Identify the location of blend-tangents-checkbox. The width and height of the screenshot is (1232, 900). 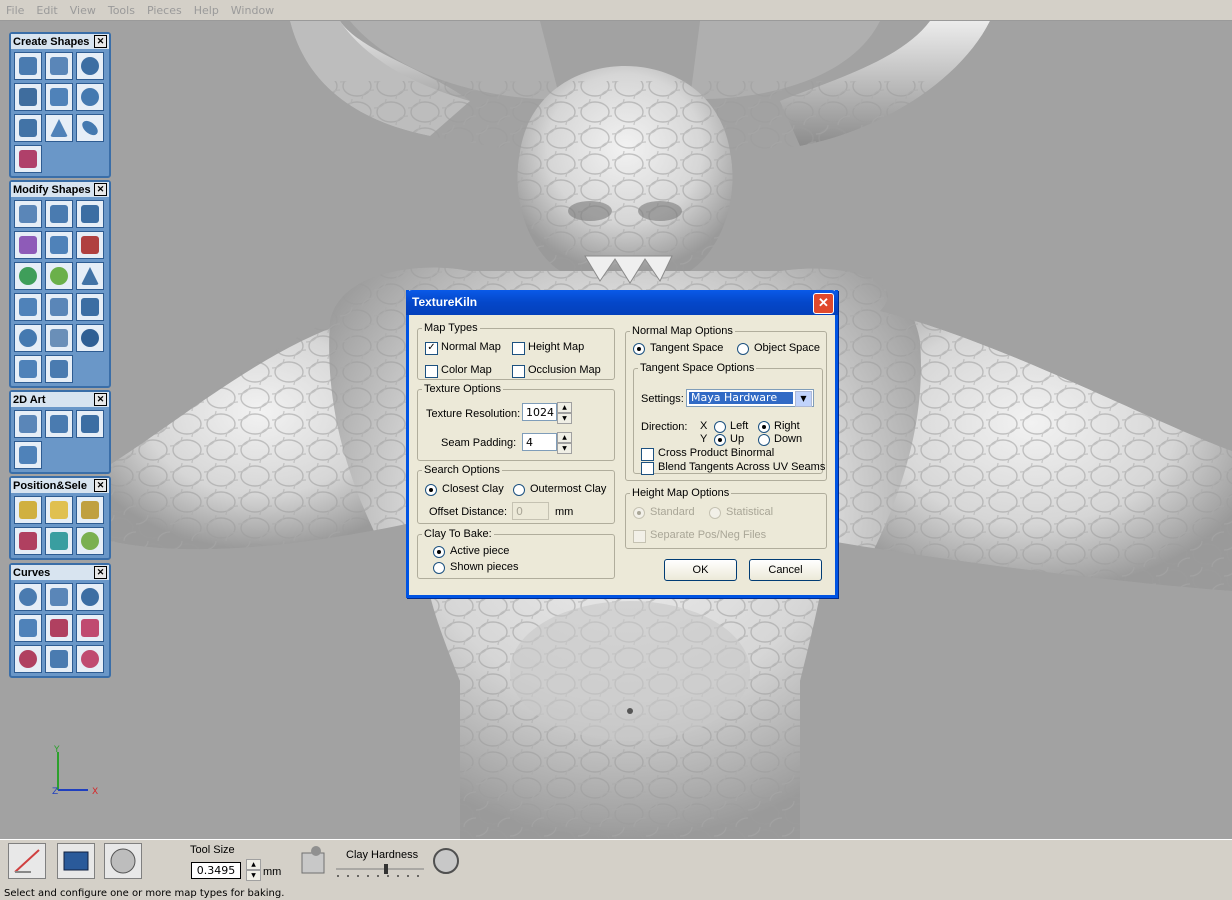
(647, 468).